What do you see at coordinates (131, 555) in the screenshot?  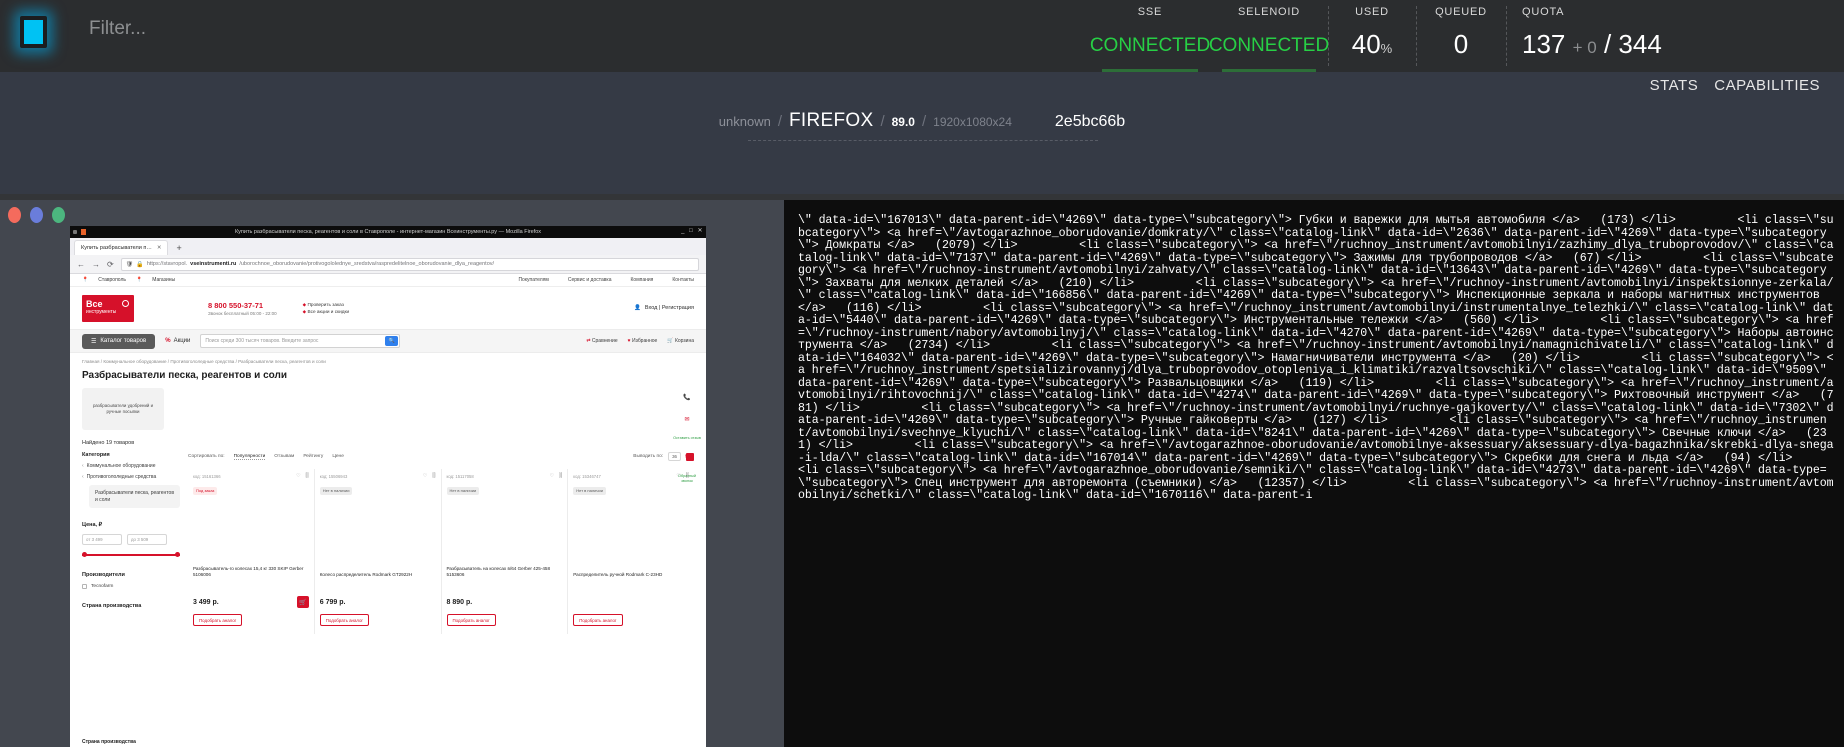 I see `price-slider` at bounding box center [131, 555].